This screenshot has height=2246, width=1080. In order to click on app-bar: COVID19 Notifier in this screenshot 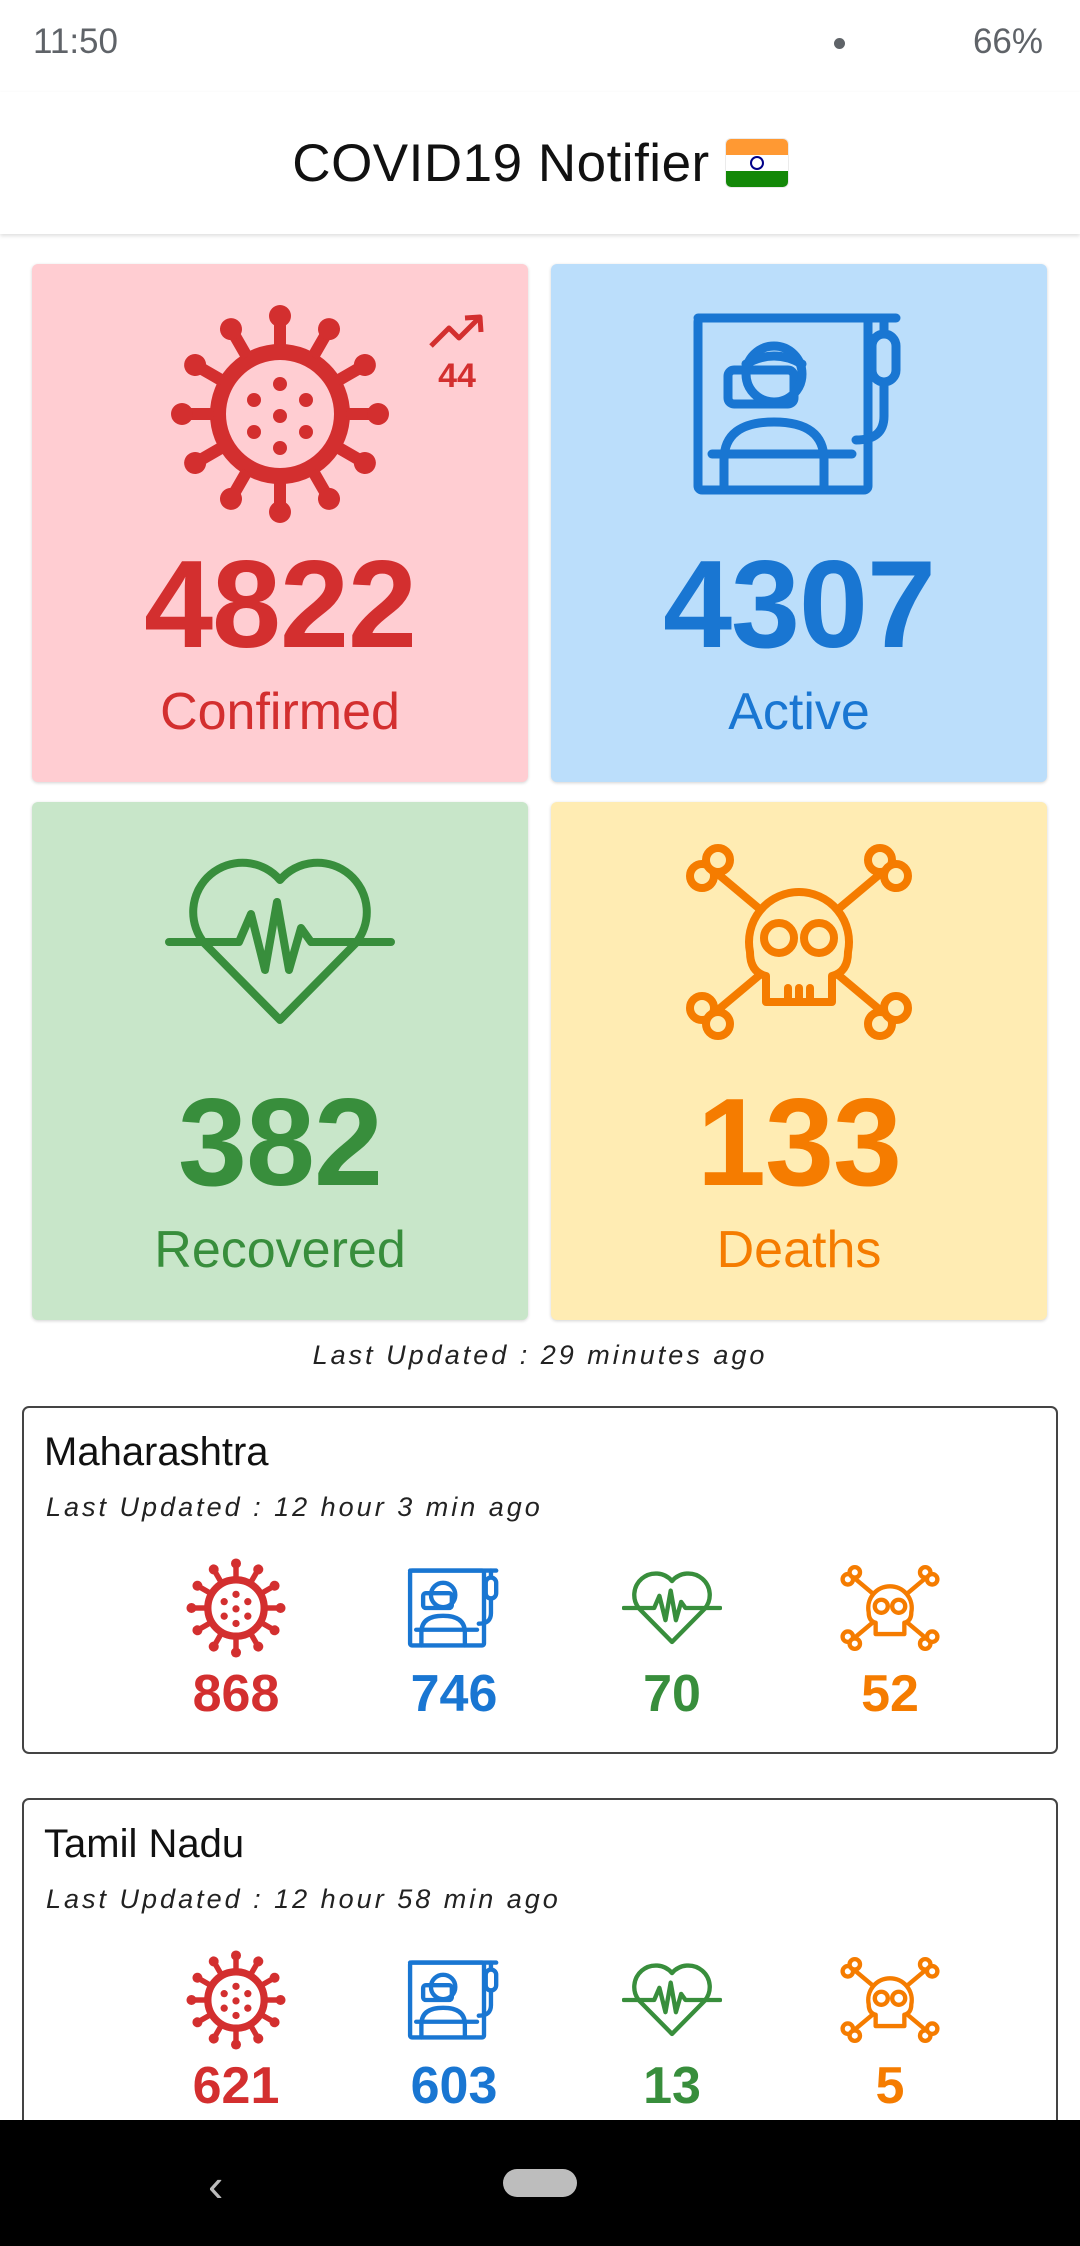, I will do `click(540, 163)`.